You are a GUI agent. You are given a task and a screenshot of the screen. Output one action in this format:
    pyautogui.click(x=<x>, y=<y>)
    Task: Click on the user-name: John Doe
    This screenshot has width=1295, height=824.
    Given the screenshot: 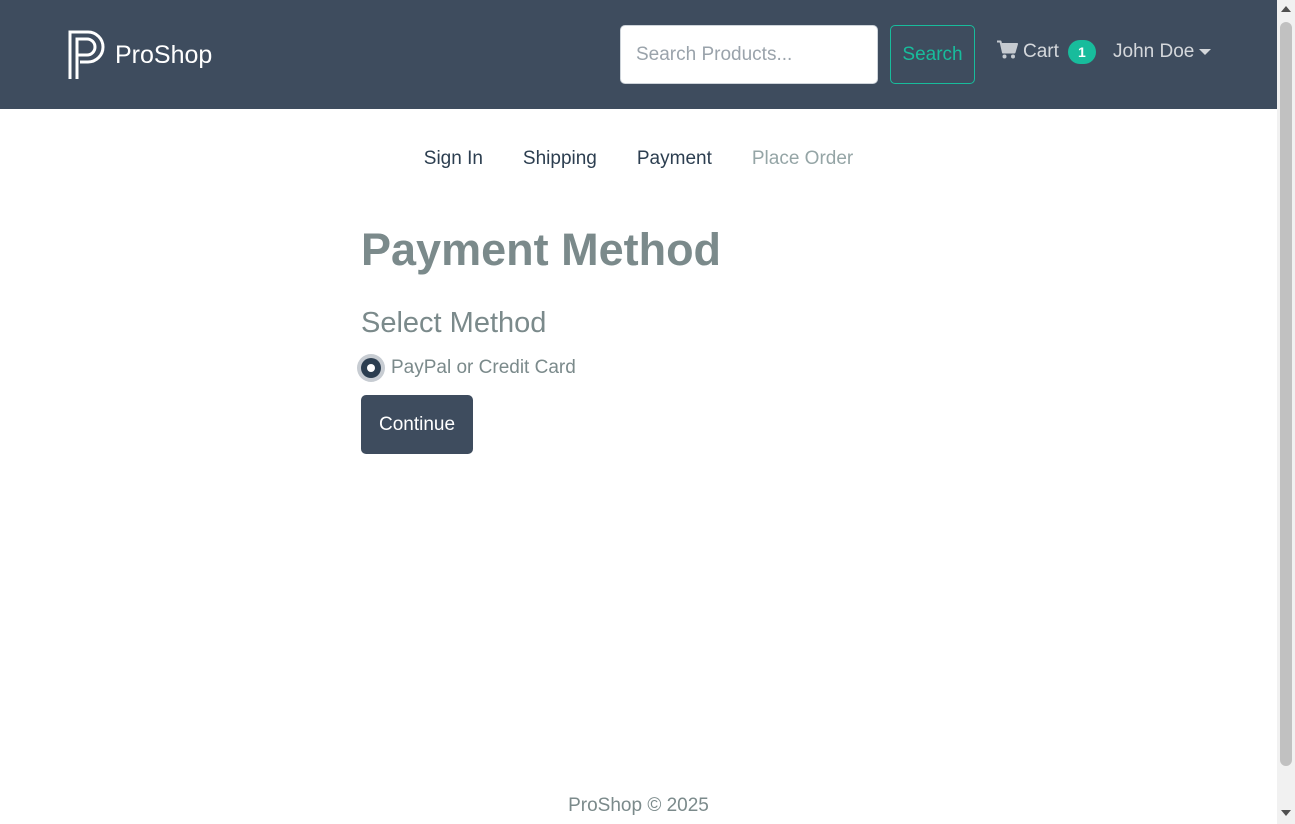 What is the action you would take?
    pyautogui.click(x=1154, y=51)
    